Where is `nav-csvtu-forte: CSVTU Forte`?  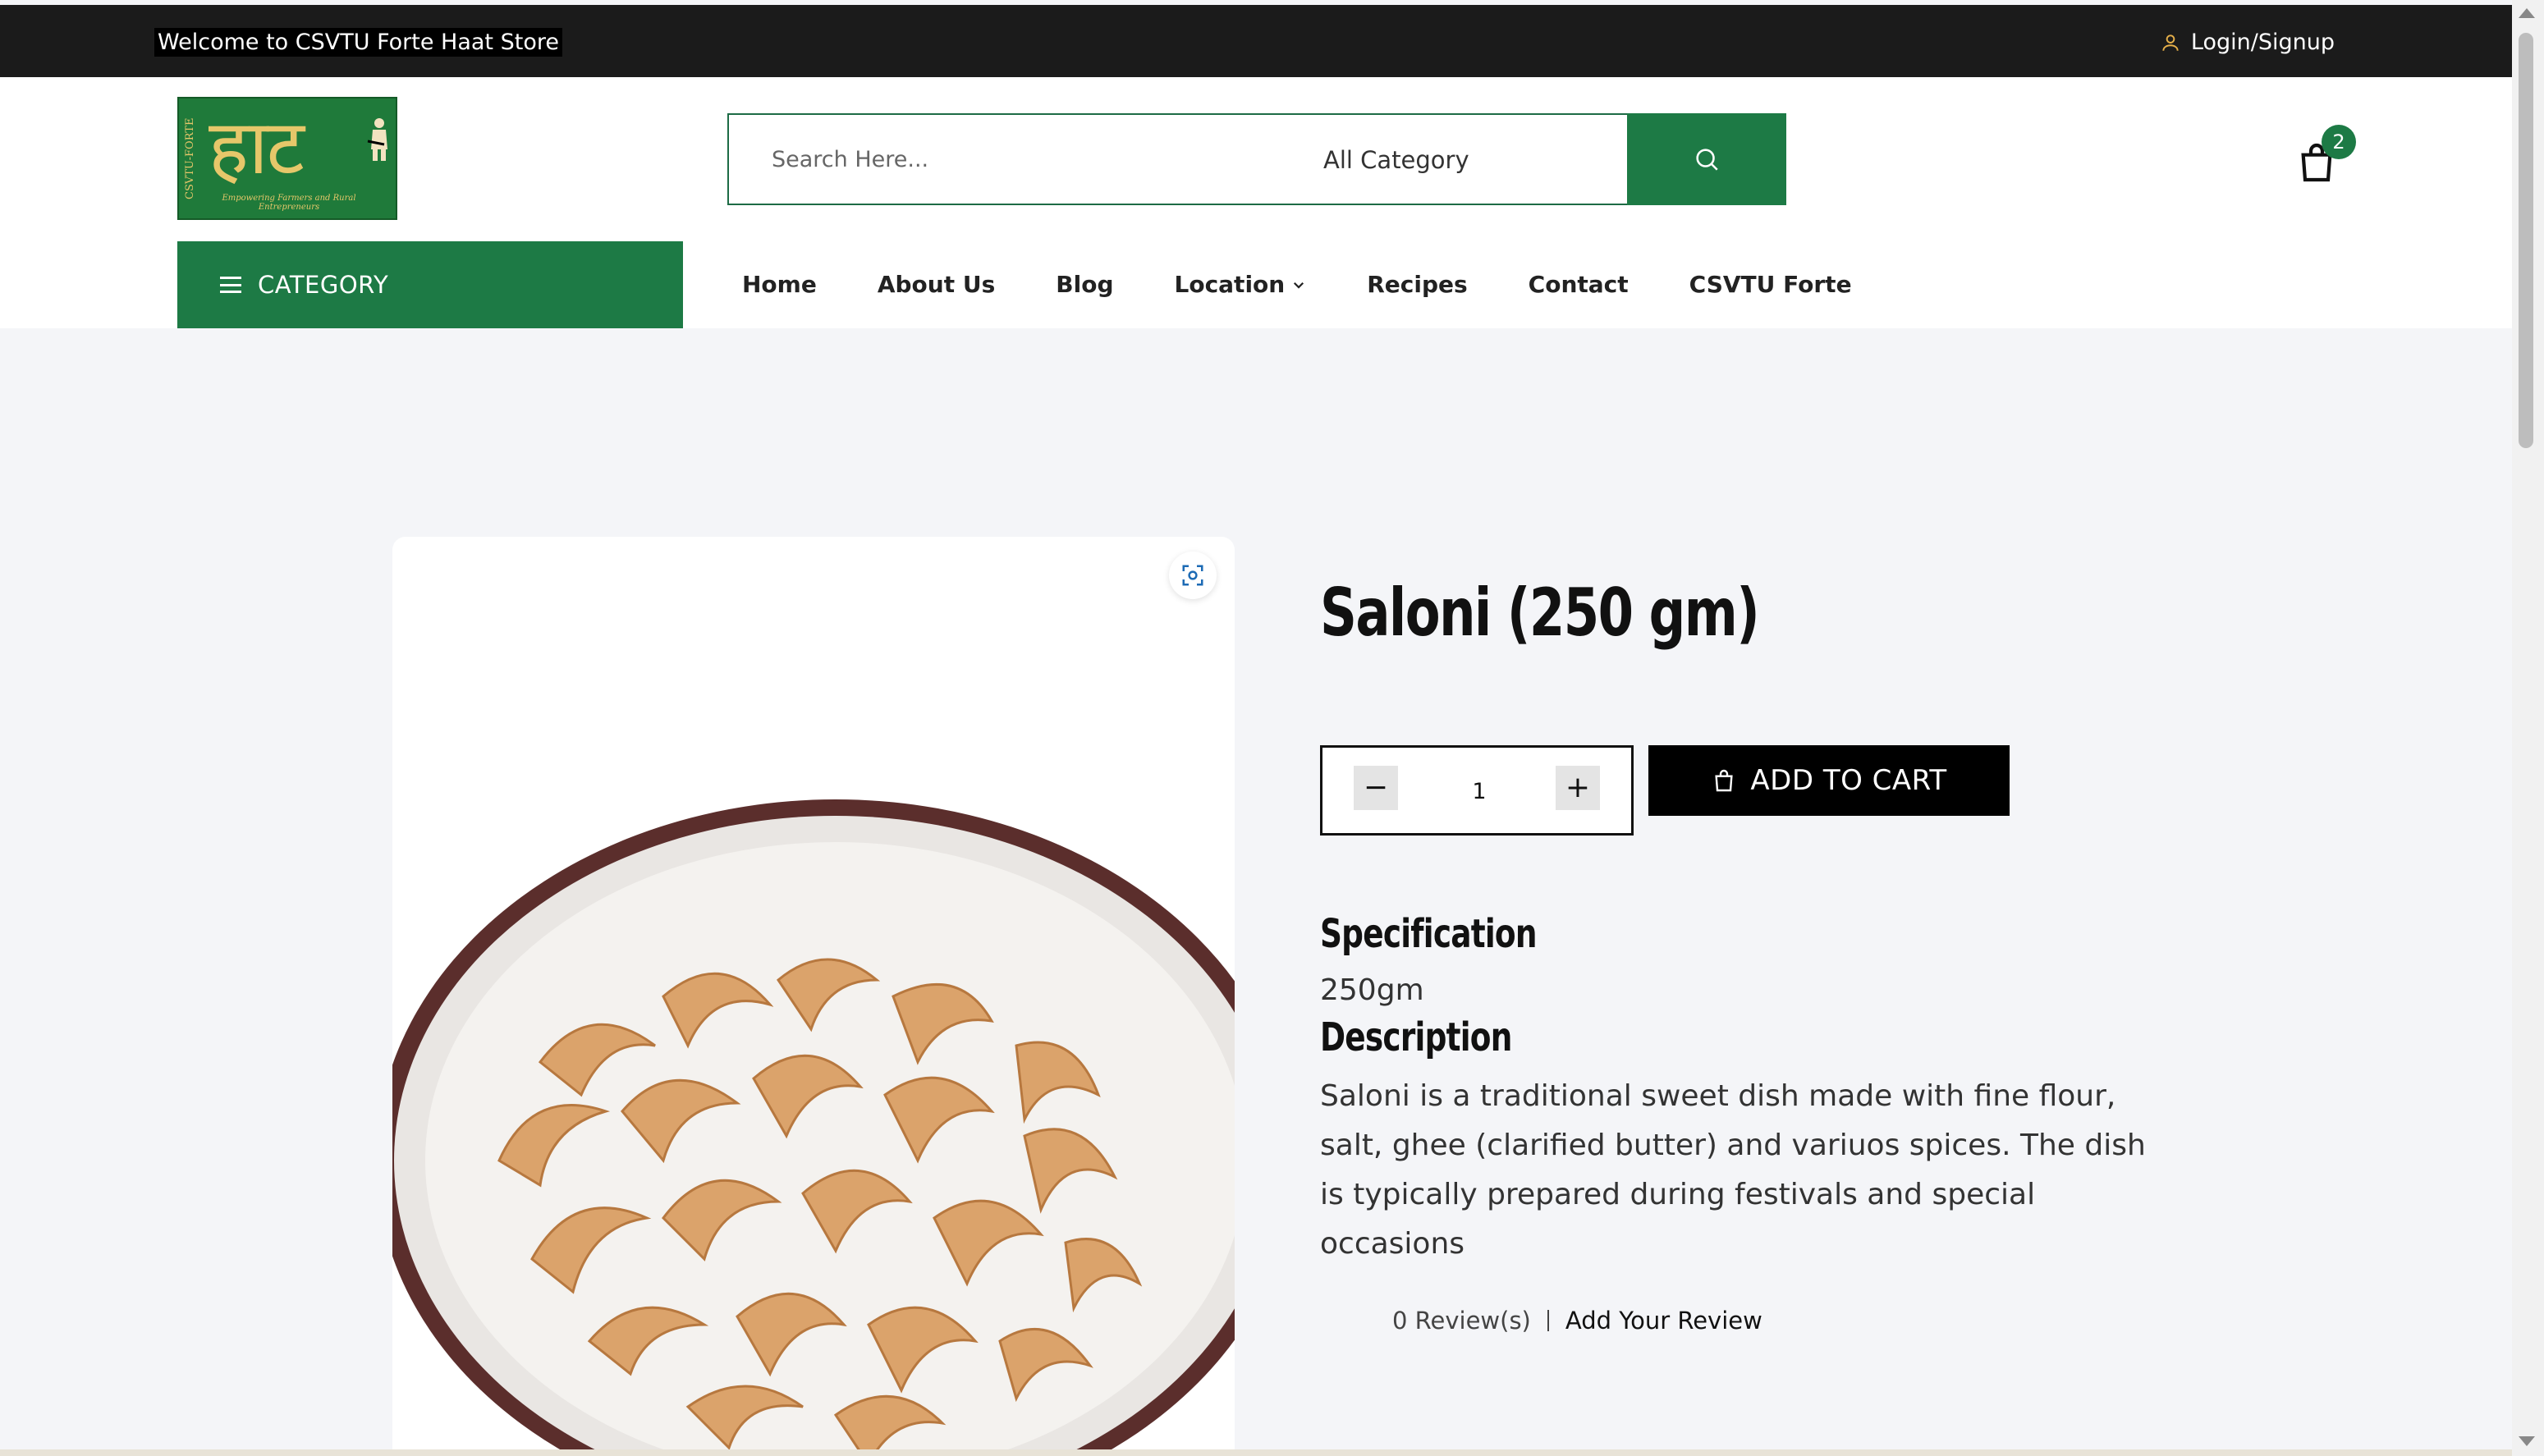 nav-csvtu-forte: CSVTU Forte is located at coordinates (1770, 284).